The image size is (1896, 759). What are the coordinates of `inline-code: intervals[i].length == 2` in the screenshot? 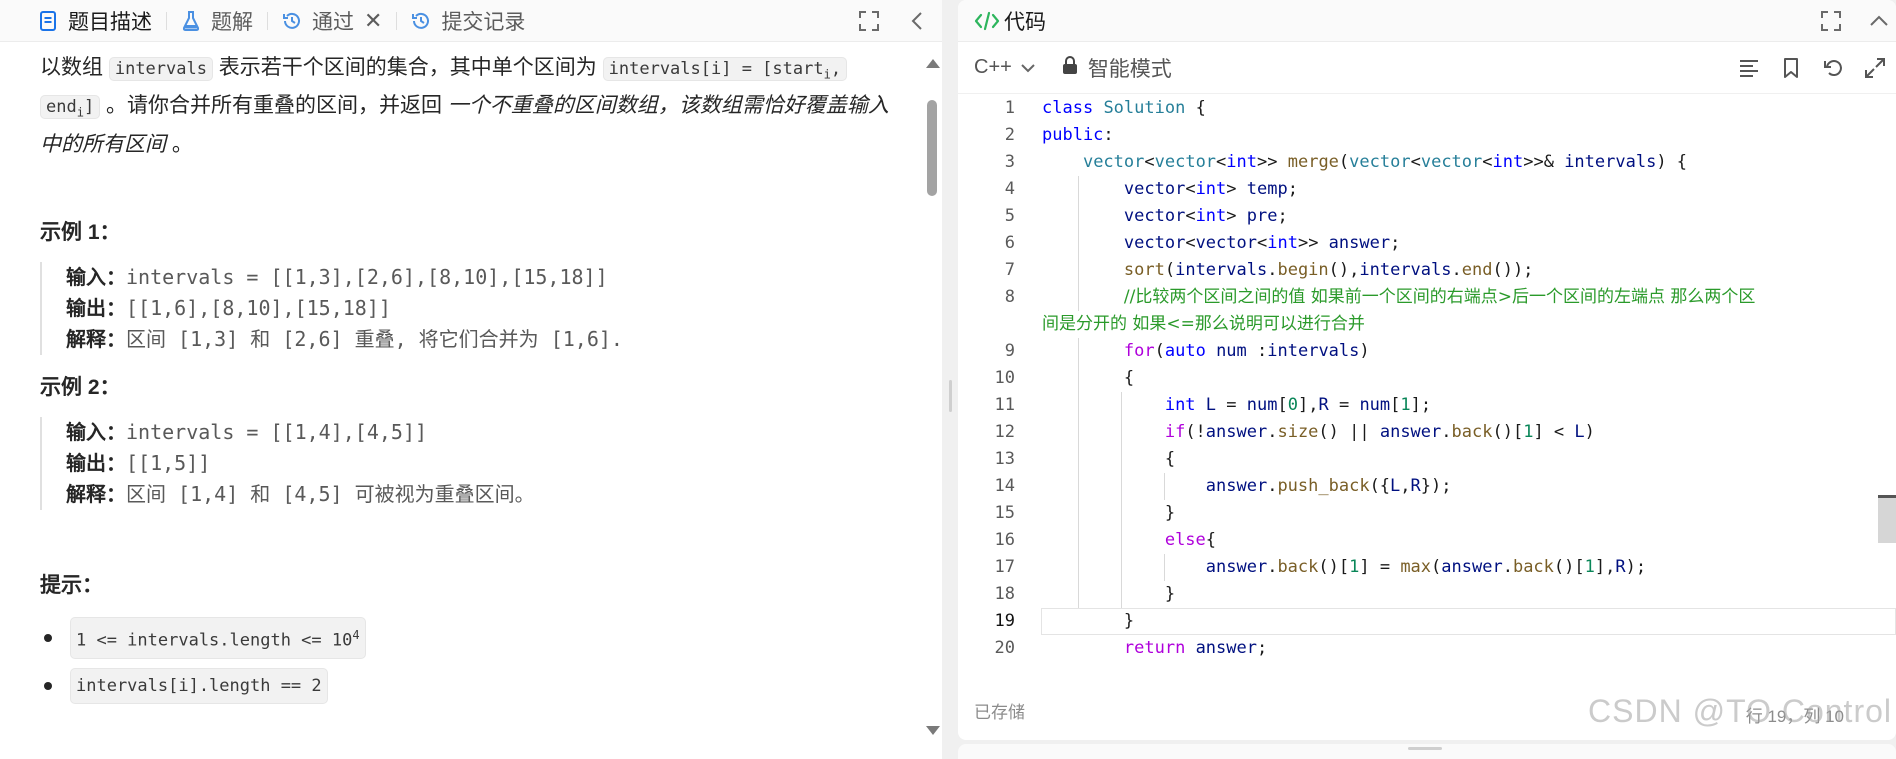 It's located at (199, 685).